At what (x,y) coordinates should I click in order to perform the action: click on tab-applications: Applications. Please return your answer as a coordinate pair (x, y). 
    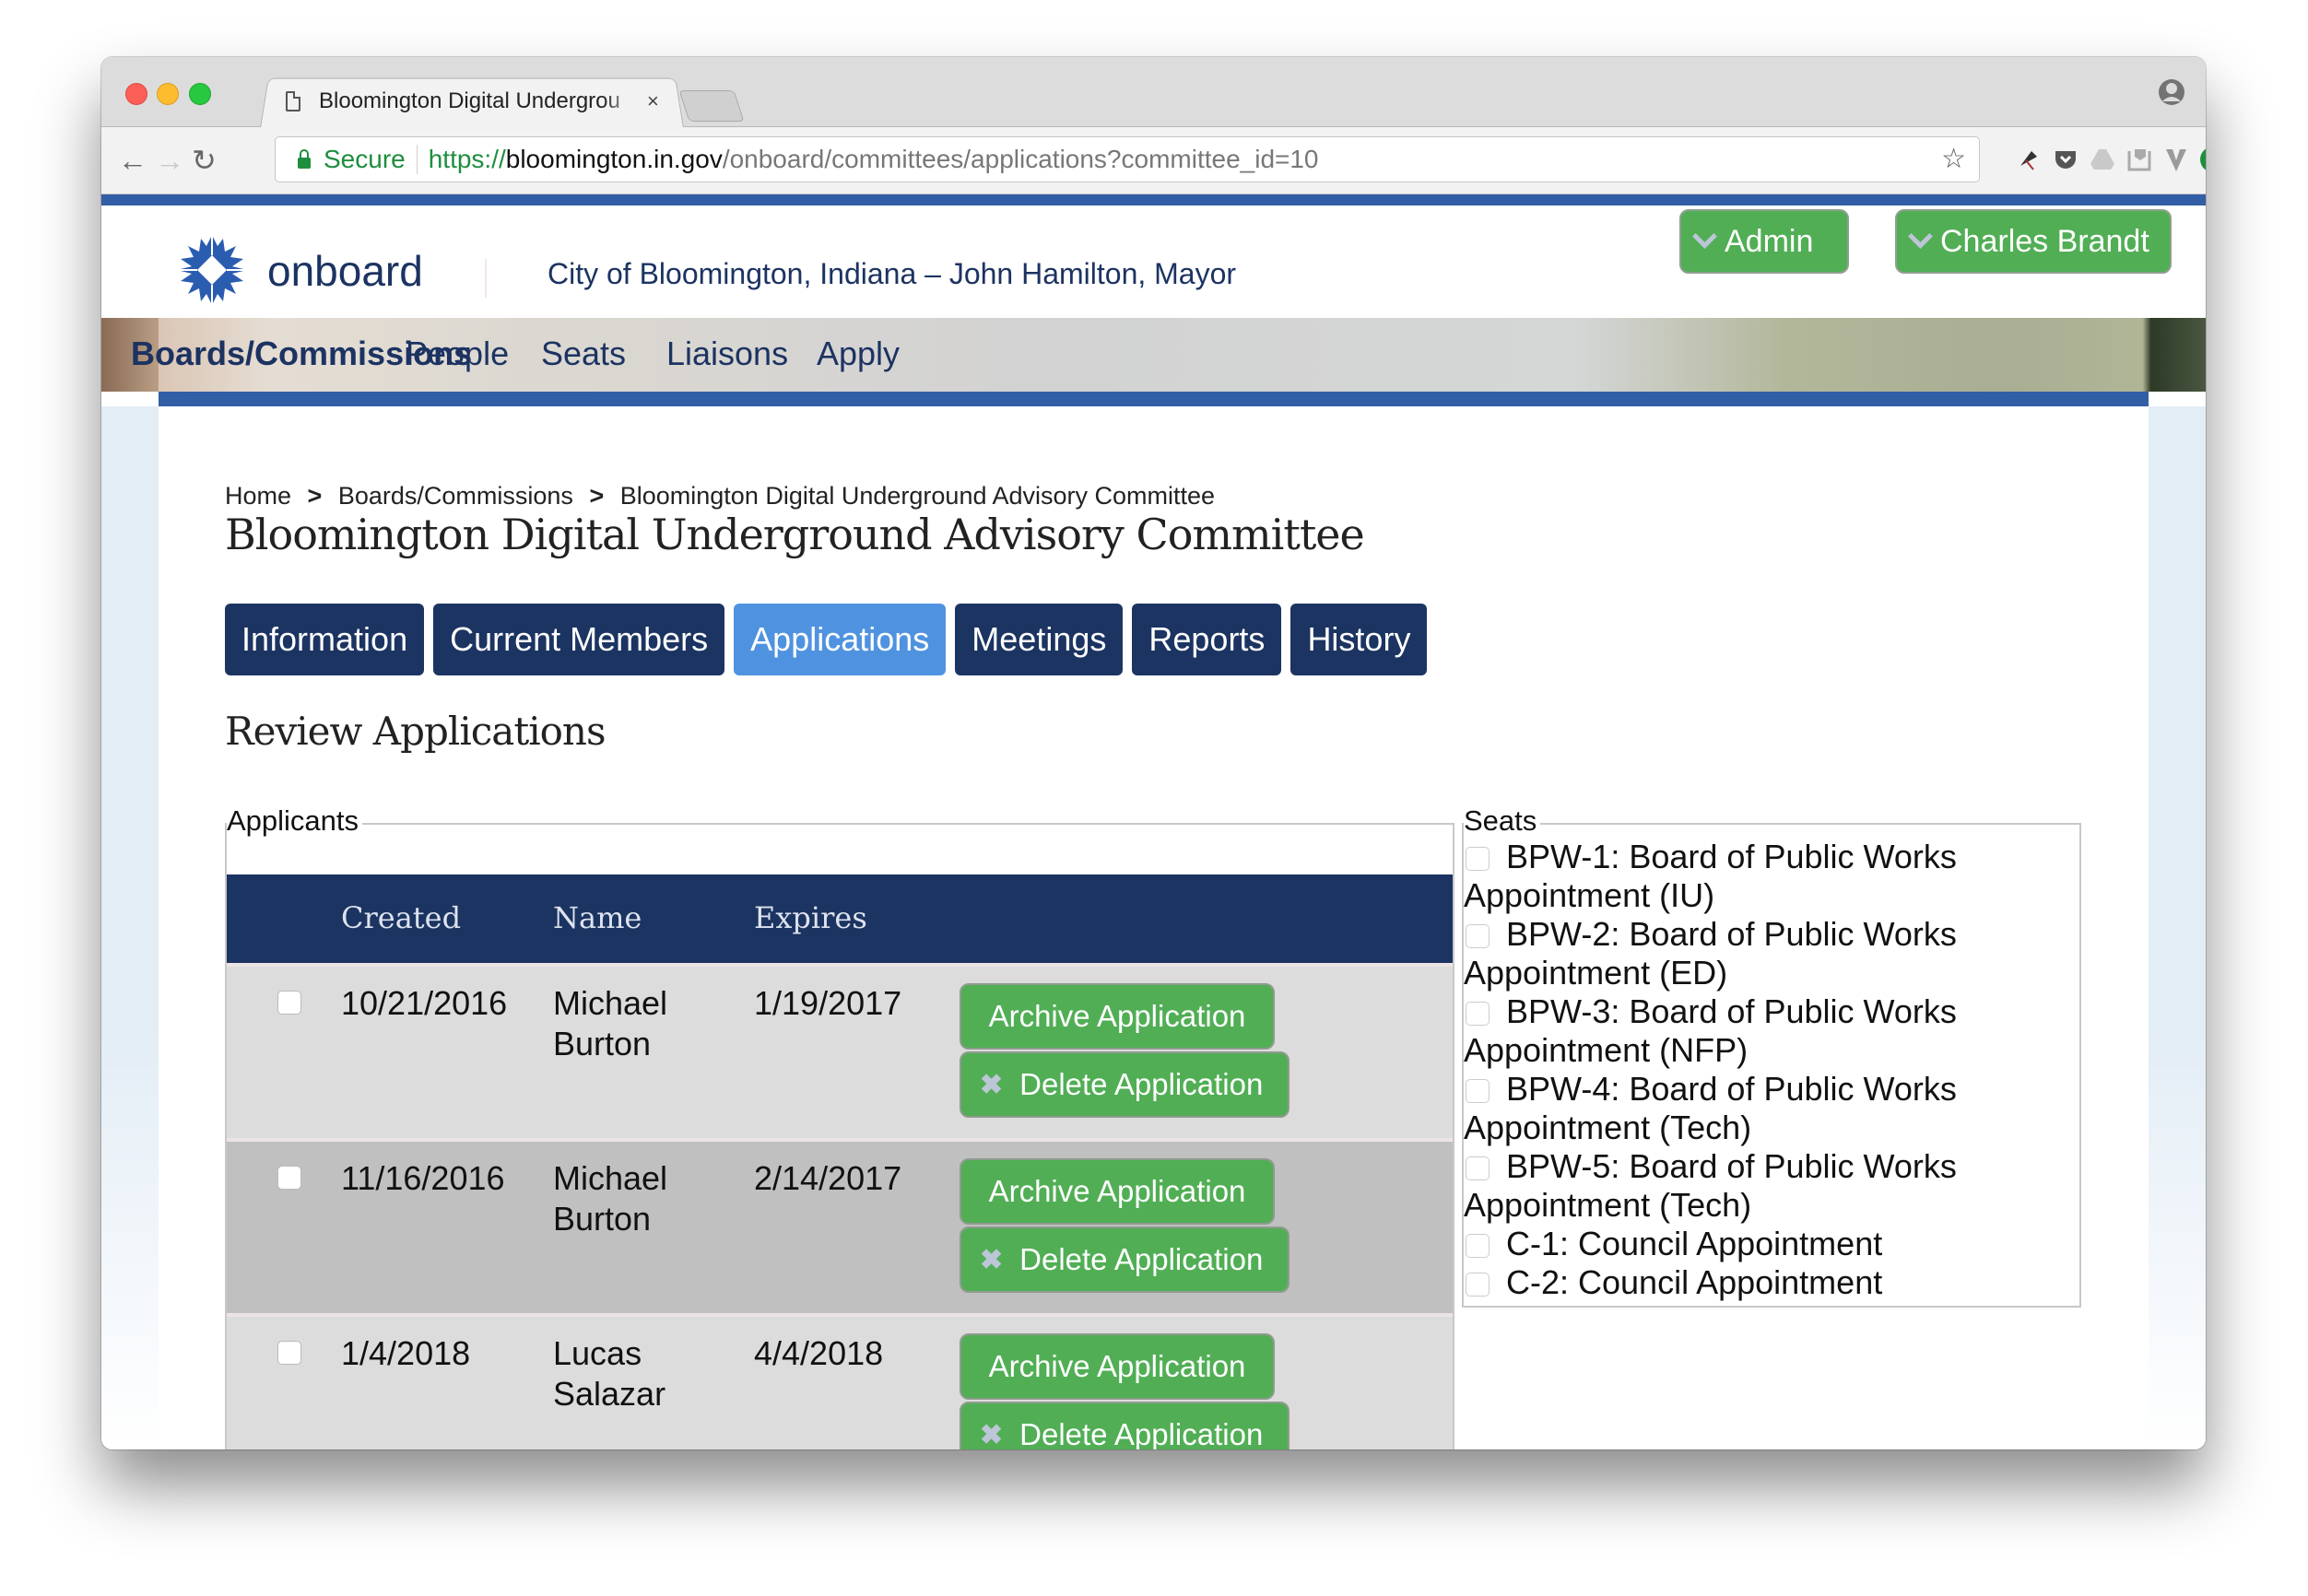
    Looking at the image, I should click on (840, 640).